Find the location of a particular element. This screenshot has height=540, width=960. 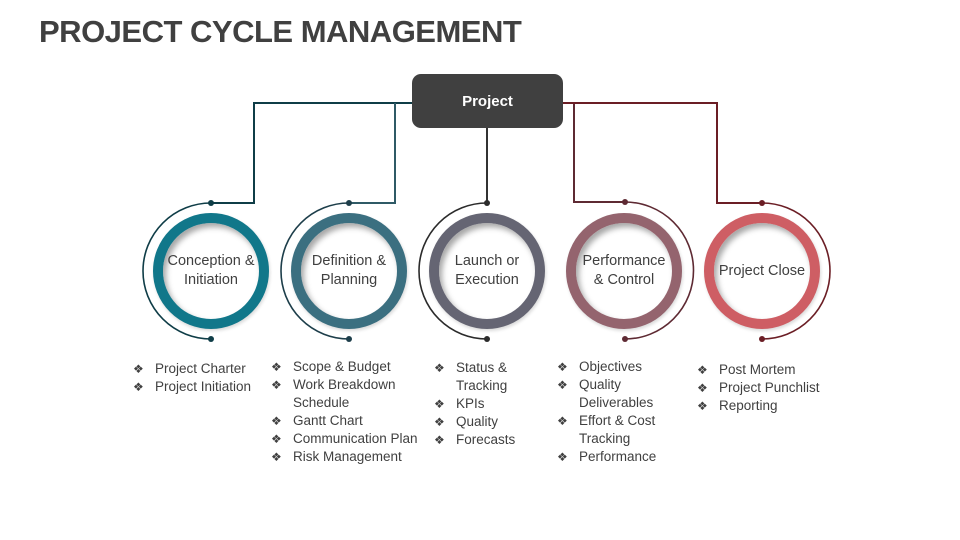

stage-circle-launch: Launch or Execution is located at coordinates (487, 271).